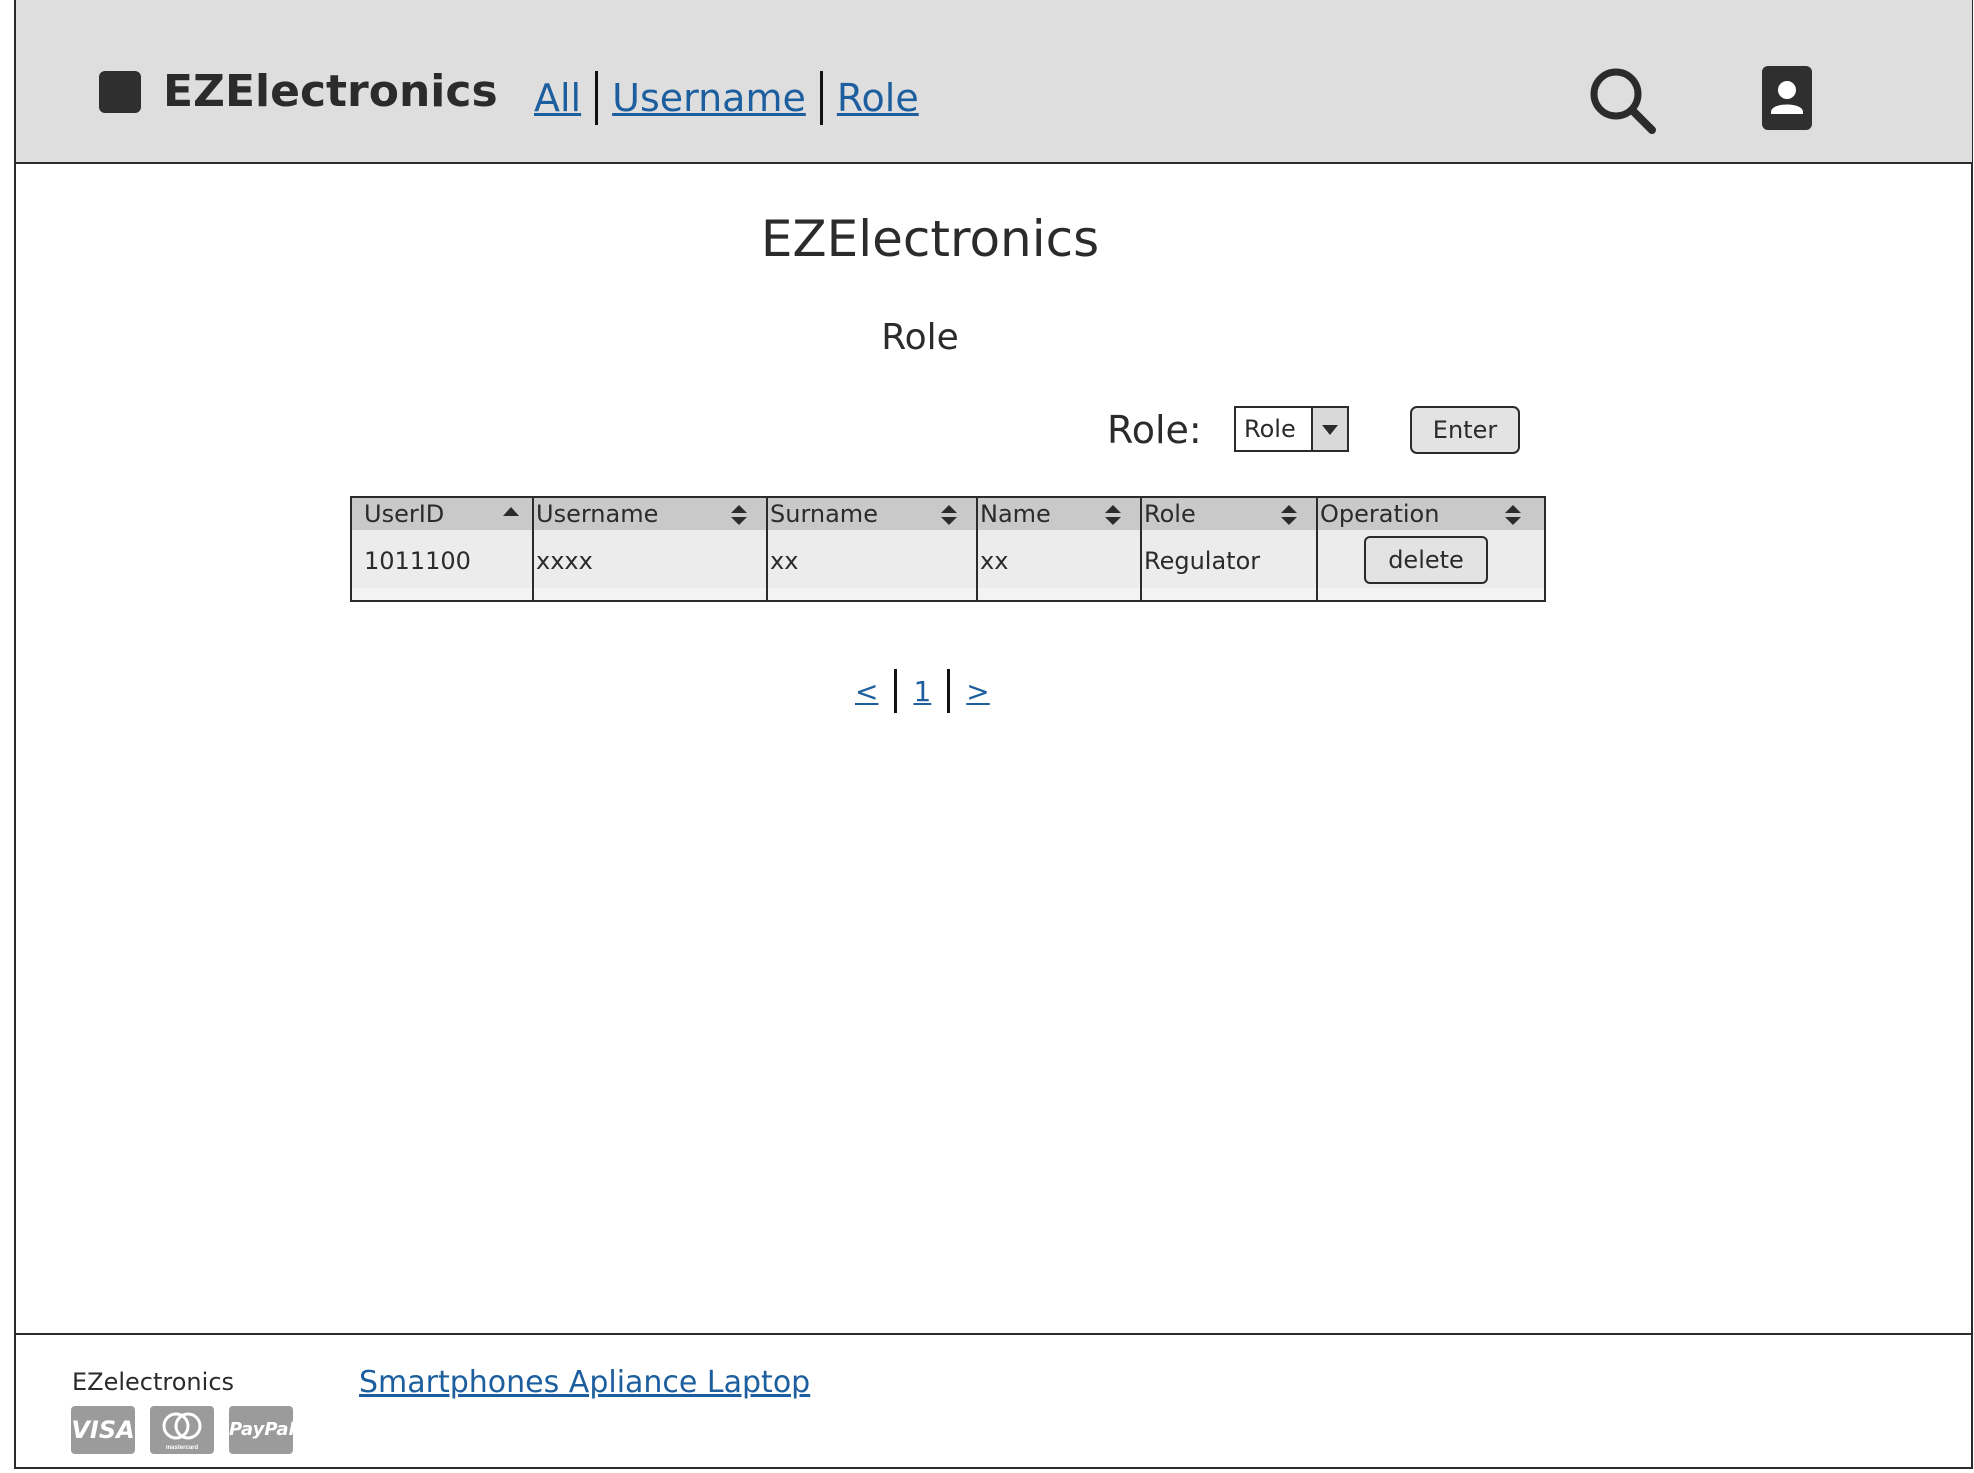 This screenshot has width=1974, height=1473. What do you see at coordinates (878, 98) in the screenshot?
I see `nav-role-link: Role` at bounding box center [878, 98].